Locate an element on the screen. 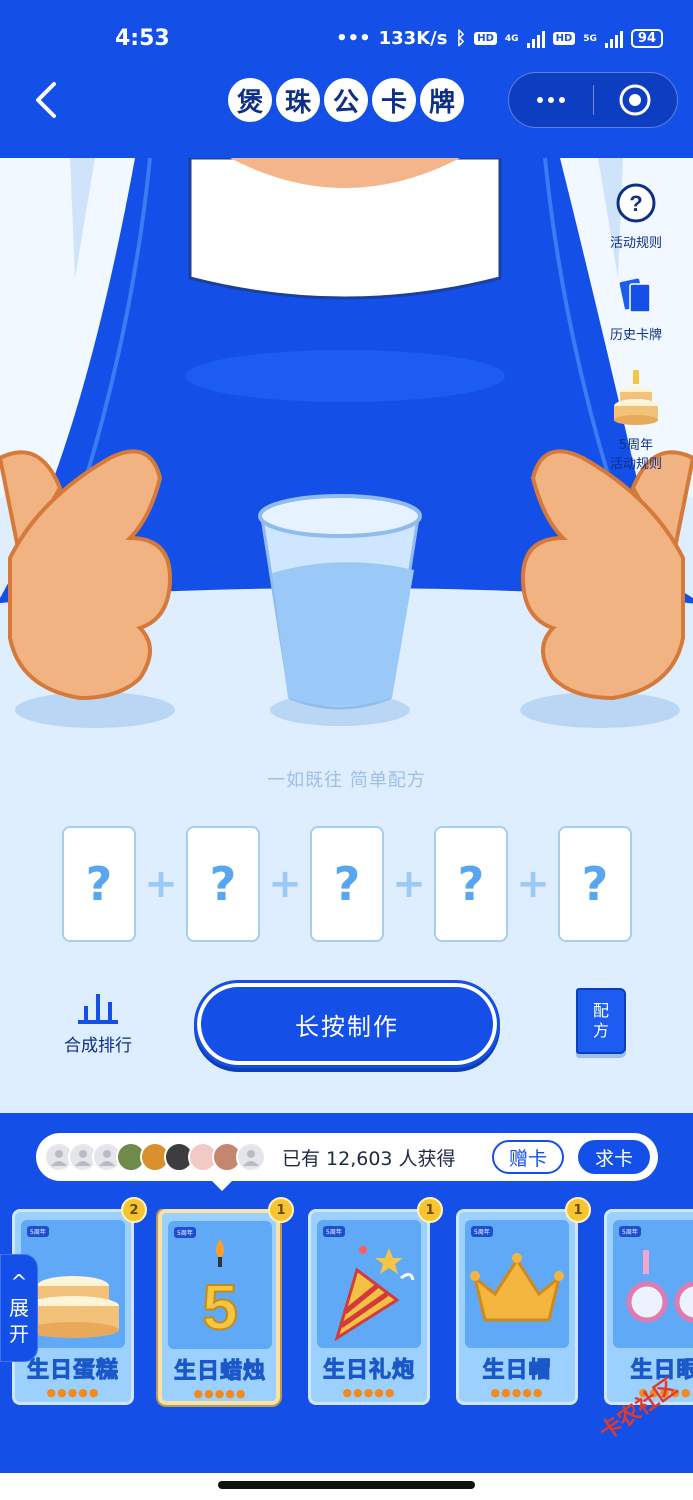 This screenshot has width=693, height=1500. activity-rules-button: ? 活动规则 is located at coordinates (636, 216).